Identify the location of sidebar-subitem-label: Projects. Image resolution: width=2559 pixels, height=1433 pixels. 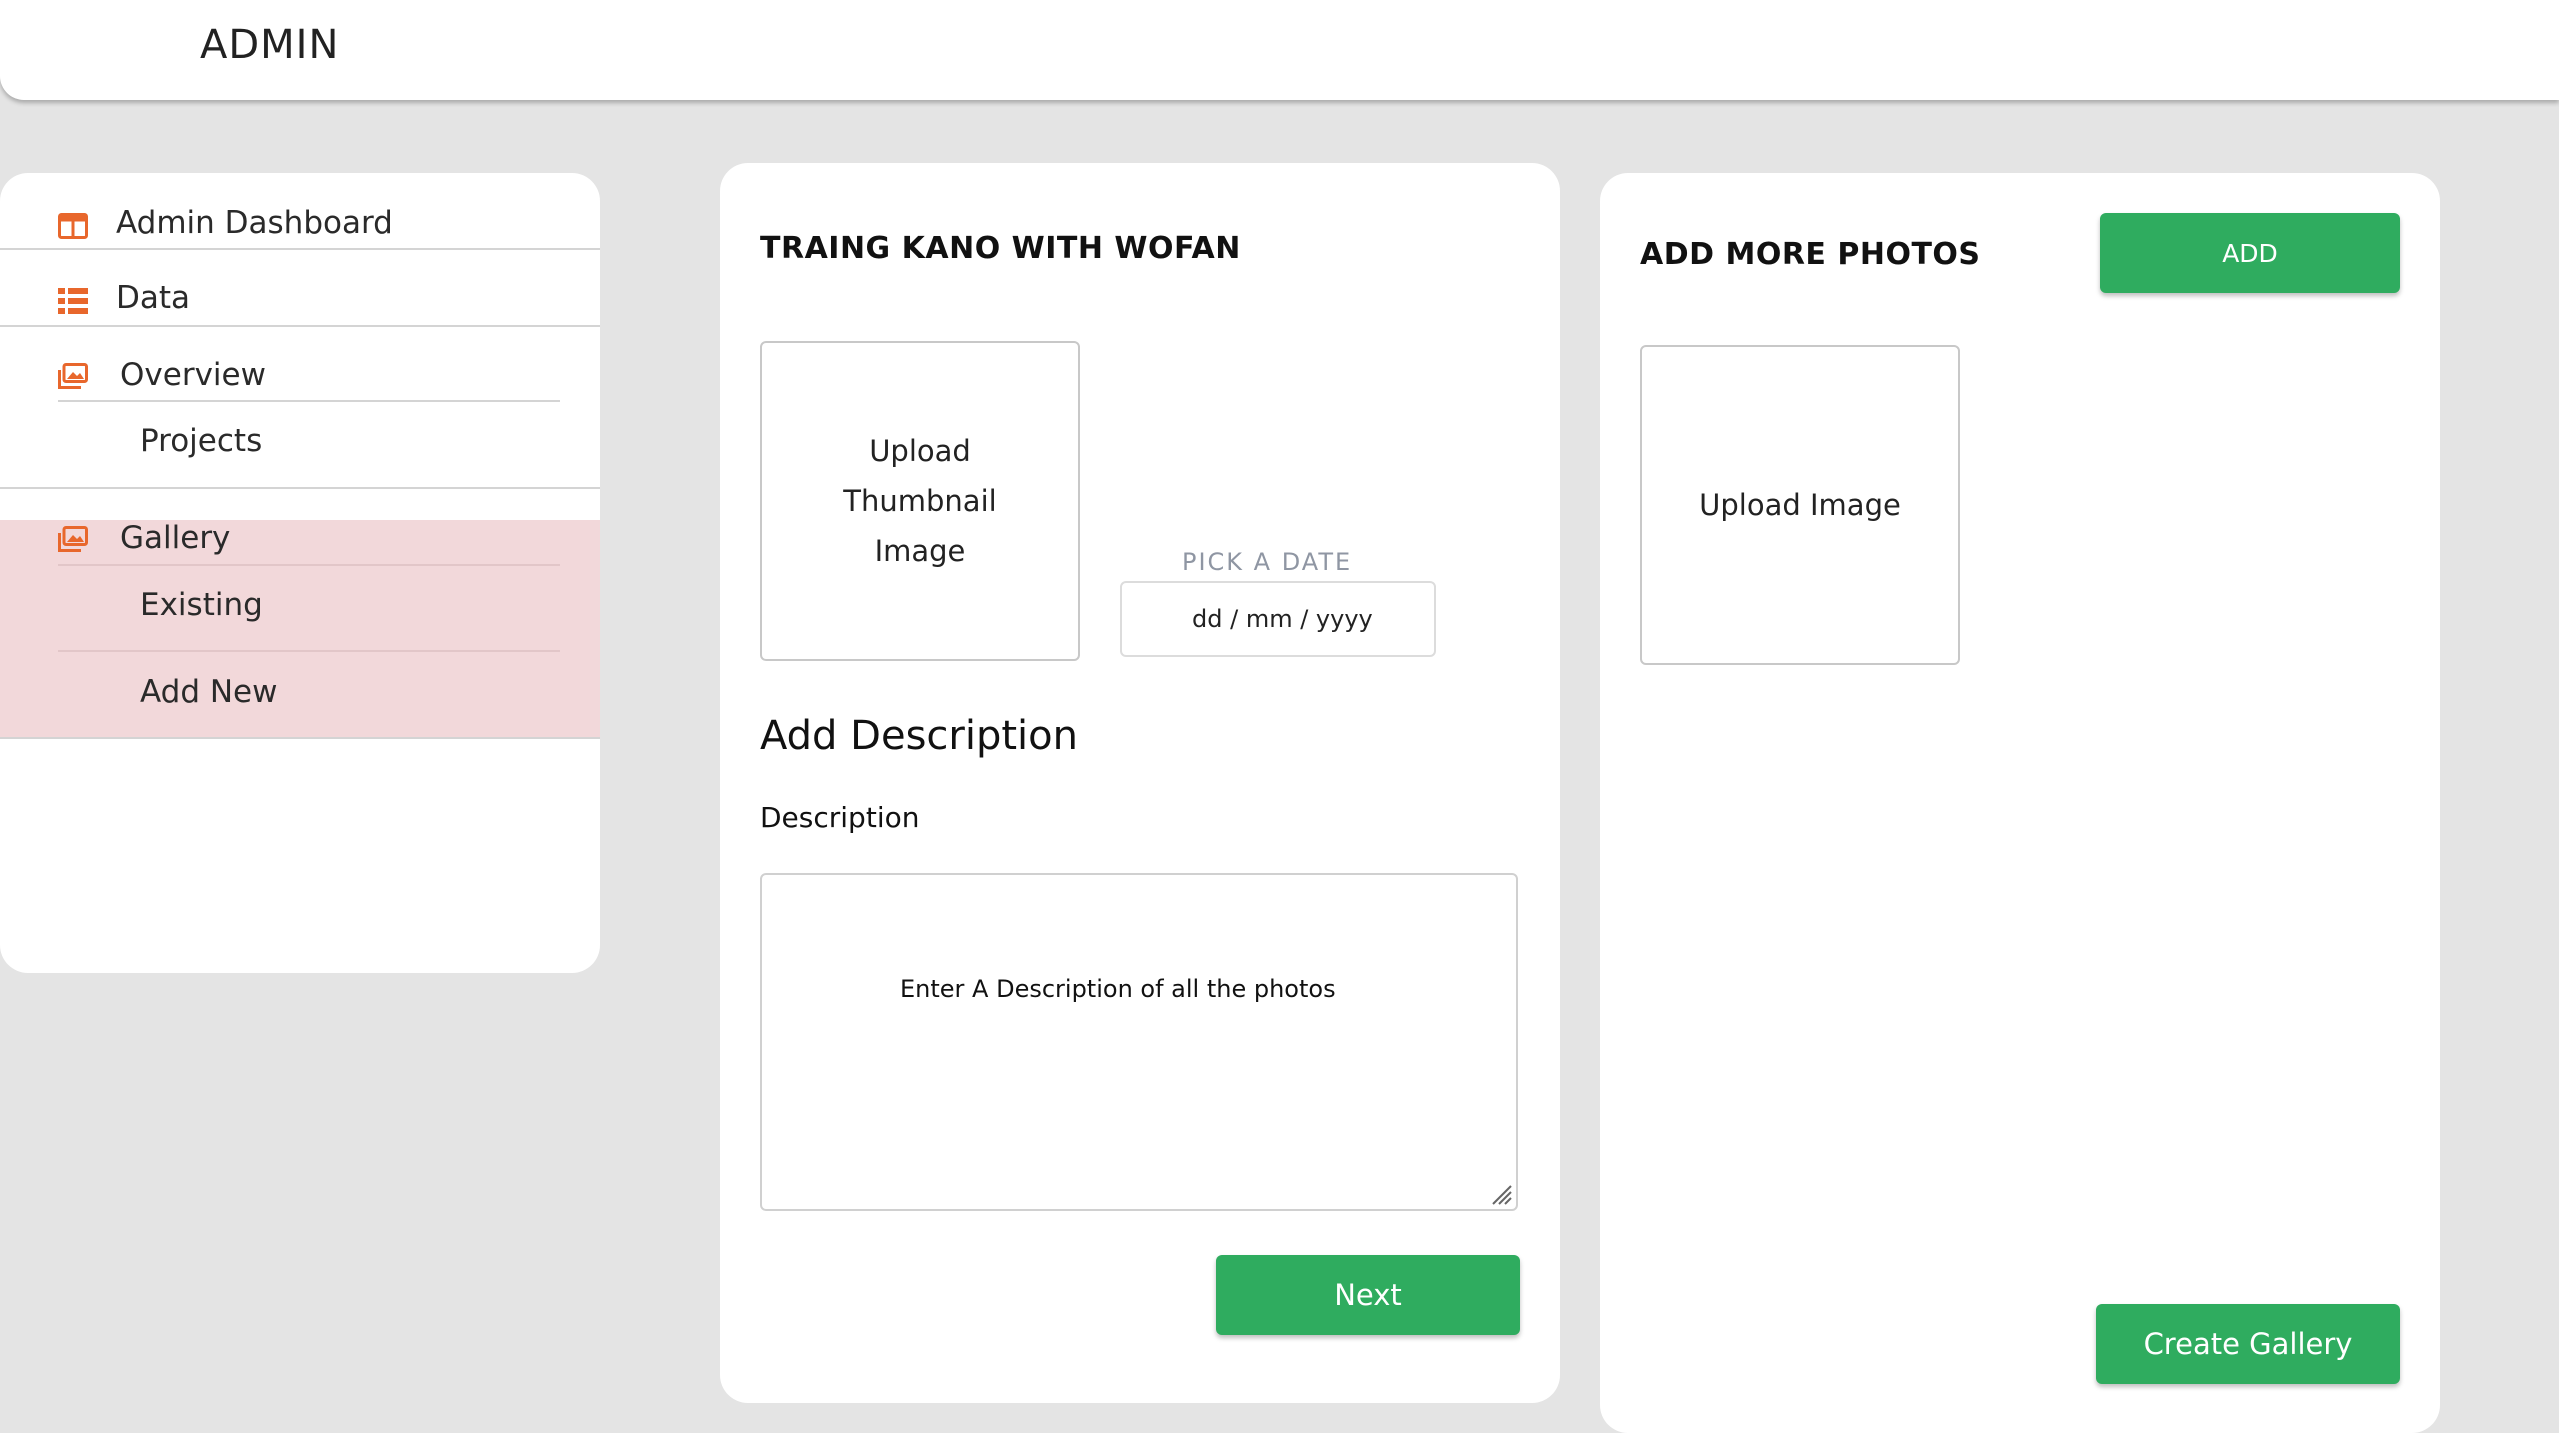
(201, 441).